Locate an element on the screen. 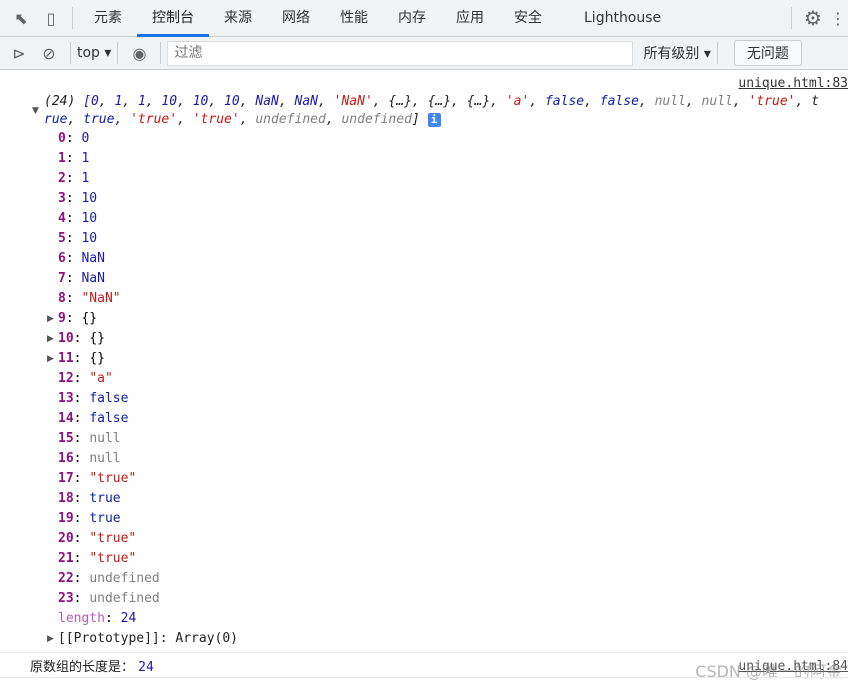 The image size is (848, 688). item-value: "NaN" is located at coordinates (101, 298).